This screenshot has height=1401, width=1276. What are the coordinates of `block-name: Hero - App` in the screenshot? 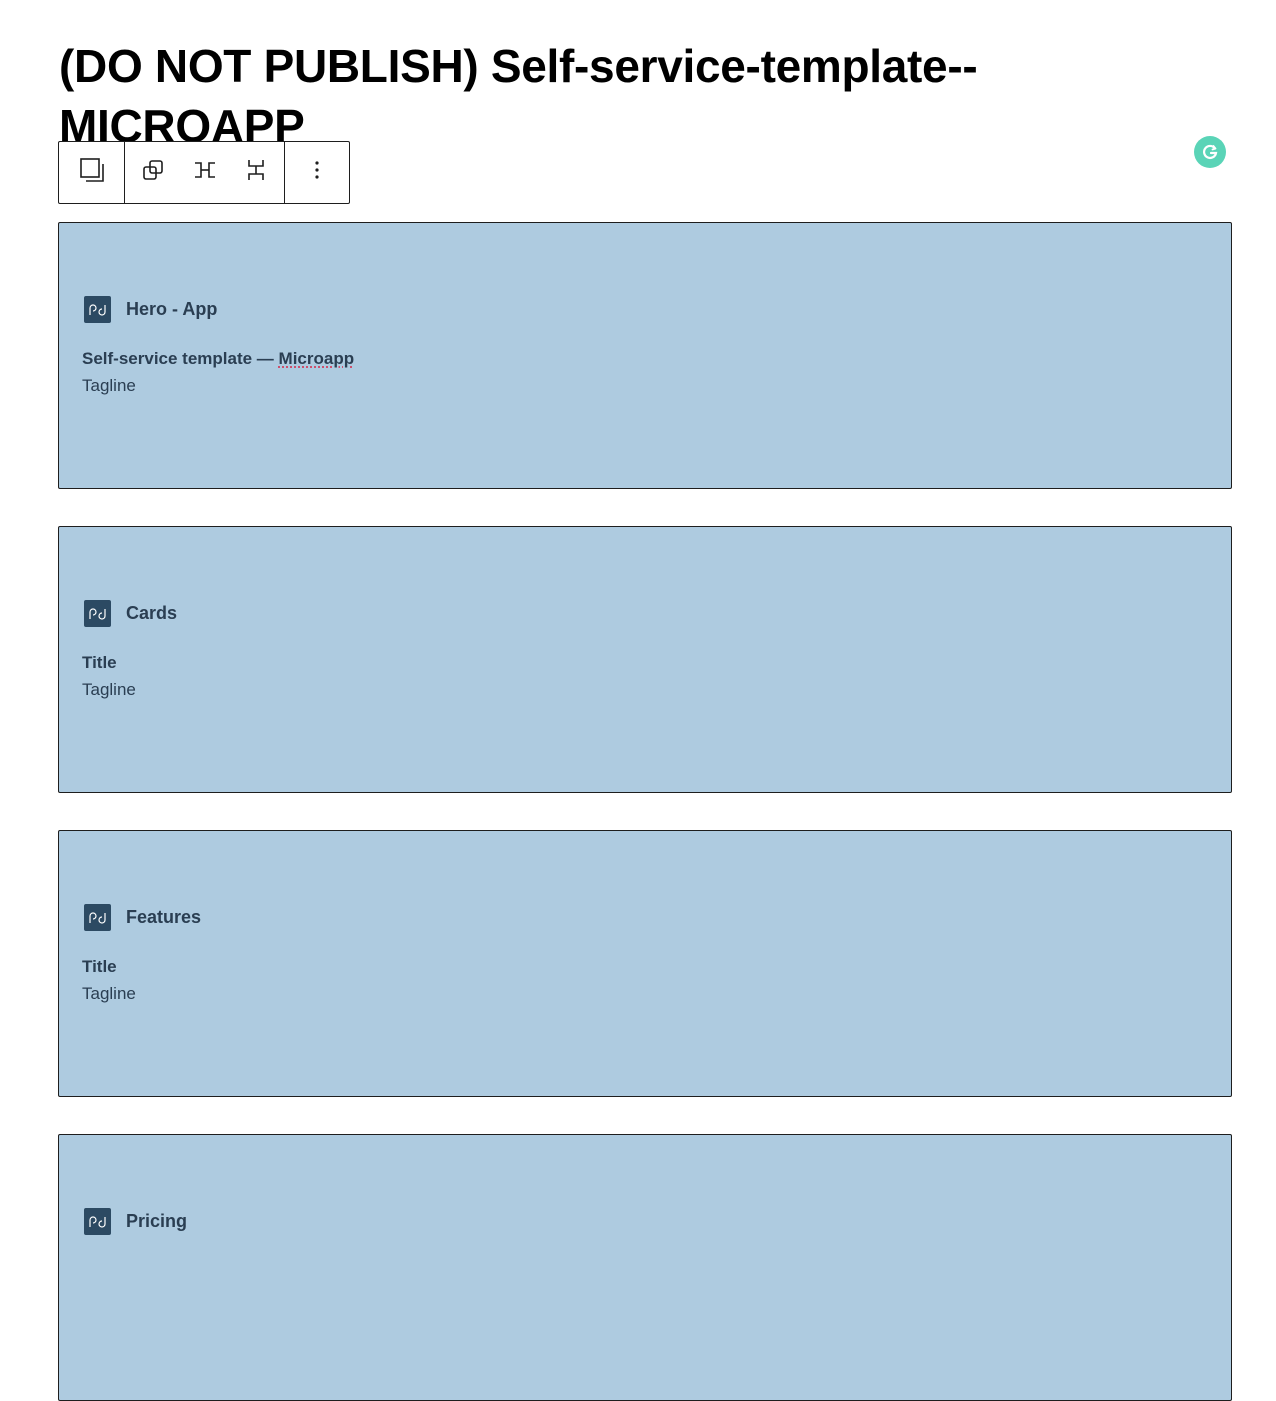 It's located at (172, 309).